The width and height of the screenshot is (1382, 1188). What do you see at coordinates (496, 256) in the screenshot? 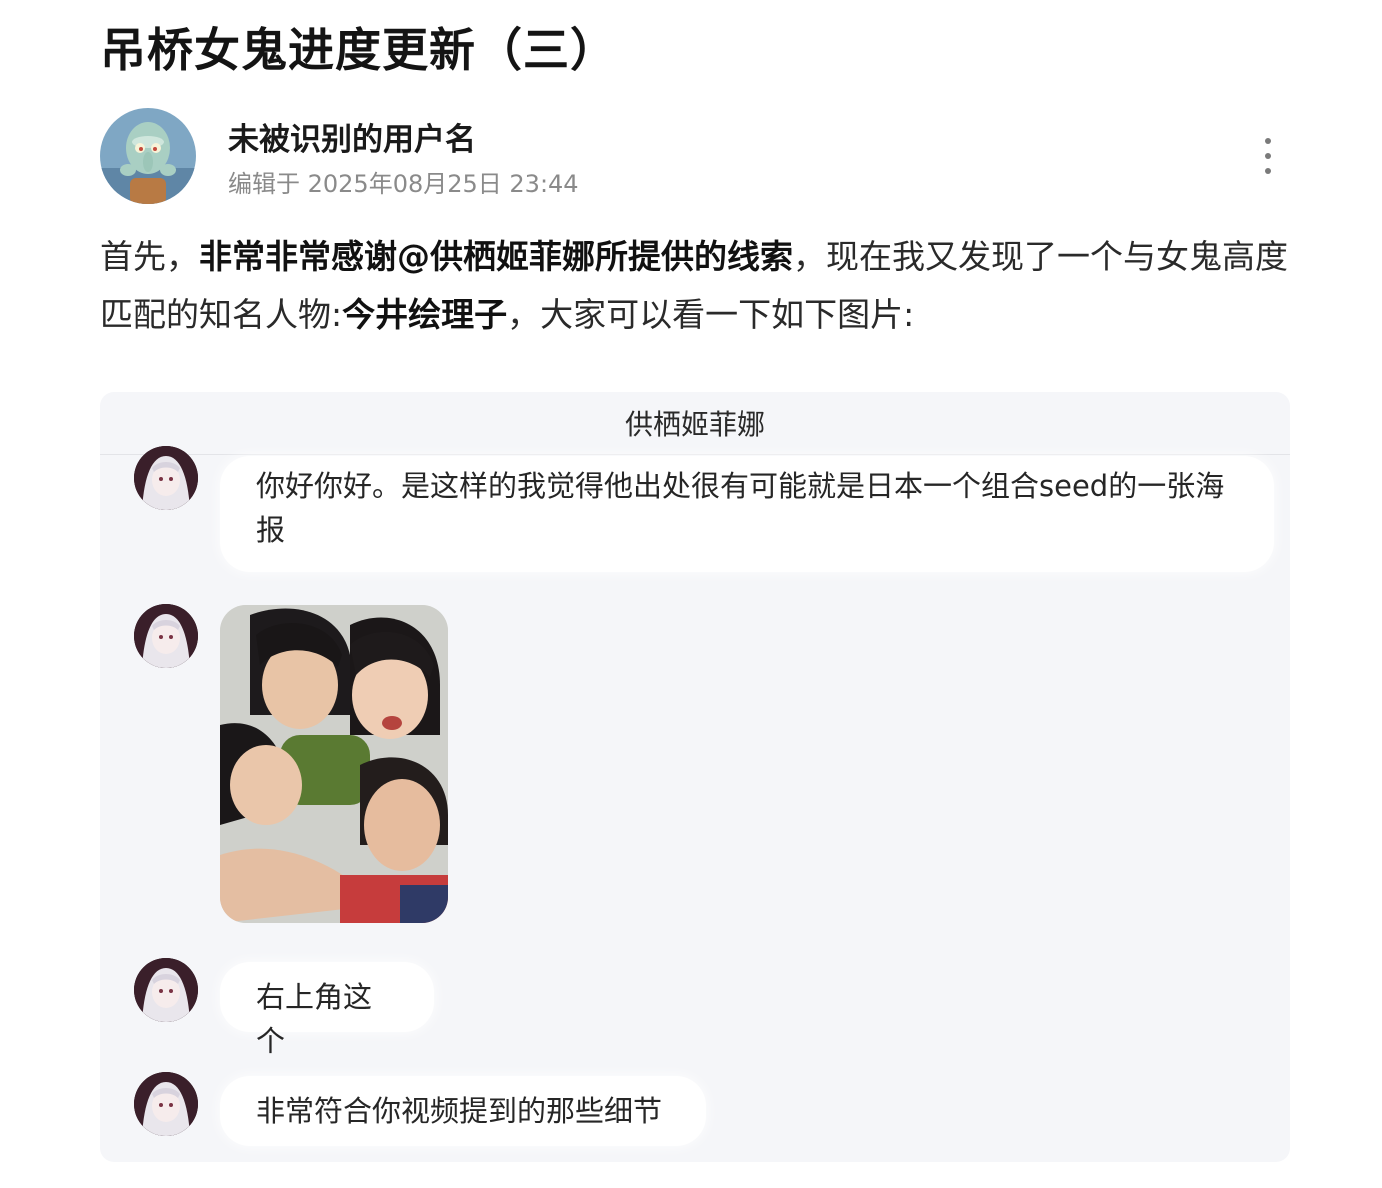
I see `body-bold-text: 非常非常感谢@供栖姬菲娜所提供的线索` at bounding box center [496, 256].